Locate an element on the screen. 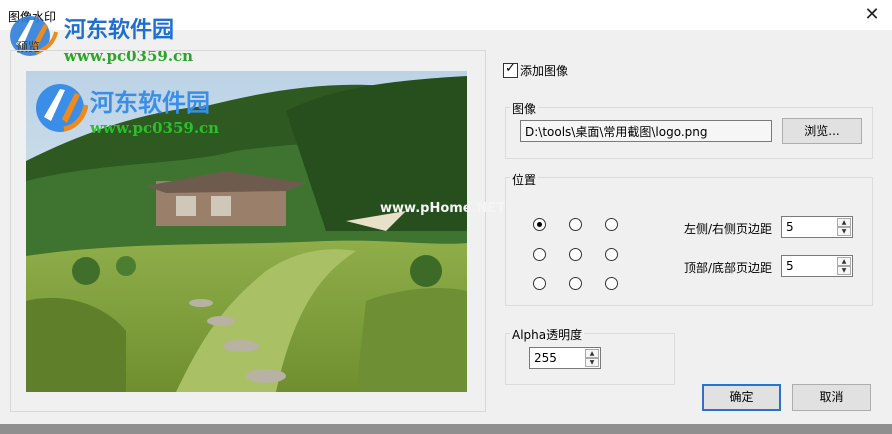 Image resolution: width=892 pixels, height=434 pixels. tb-margin-value: 5 is located at coordinates (790, 266).